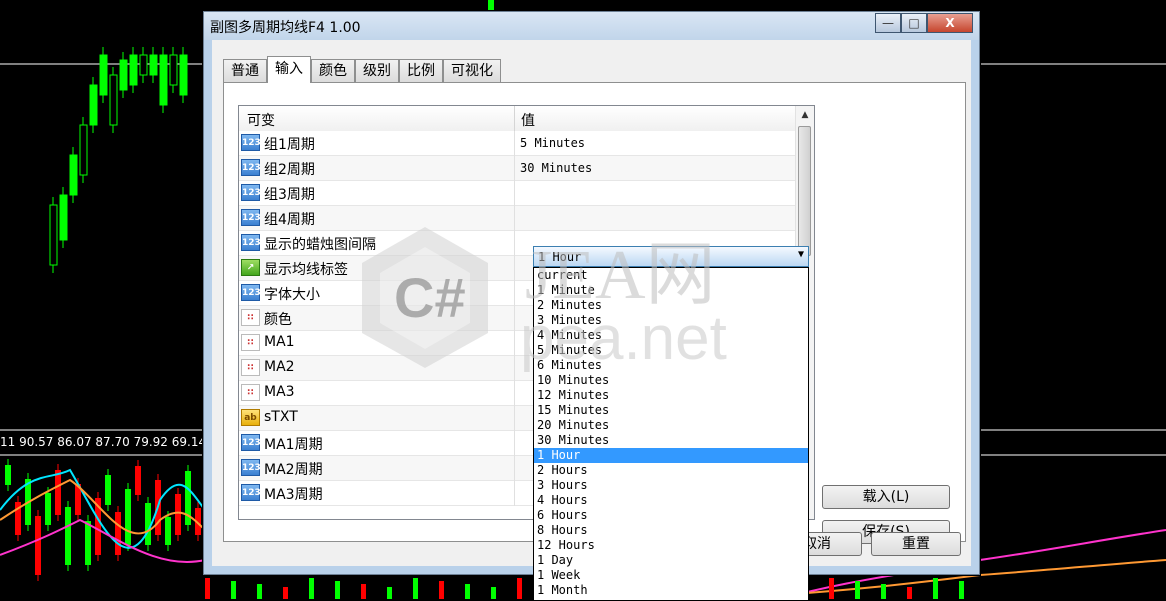  What do you see at coordinates (560, 257) in the screenshot?
I see `combo-value: 1 Hour` at bounding box center [560, 257].